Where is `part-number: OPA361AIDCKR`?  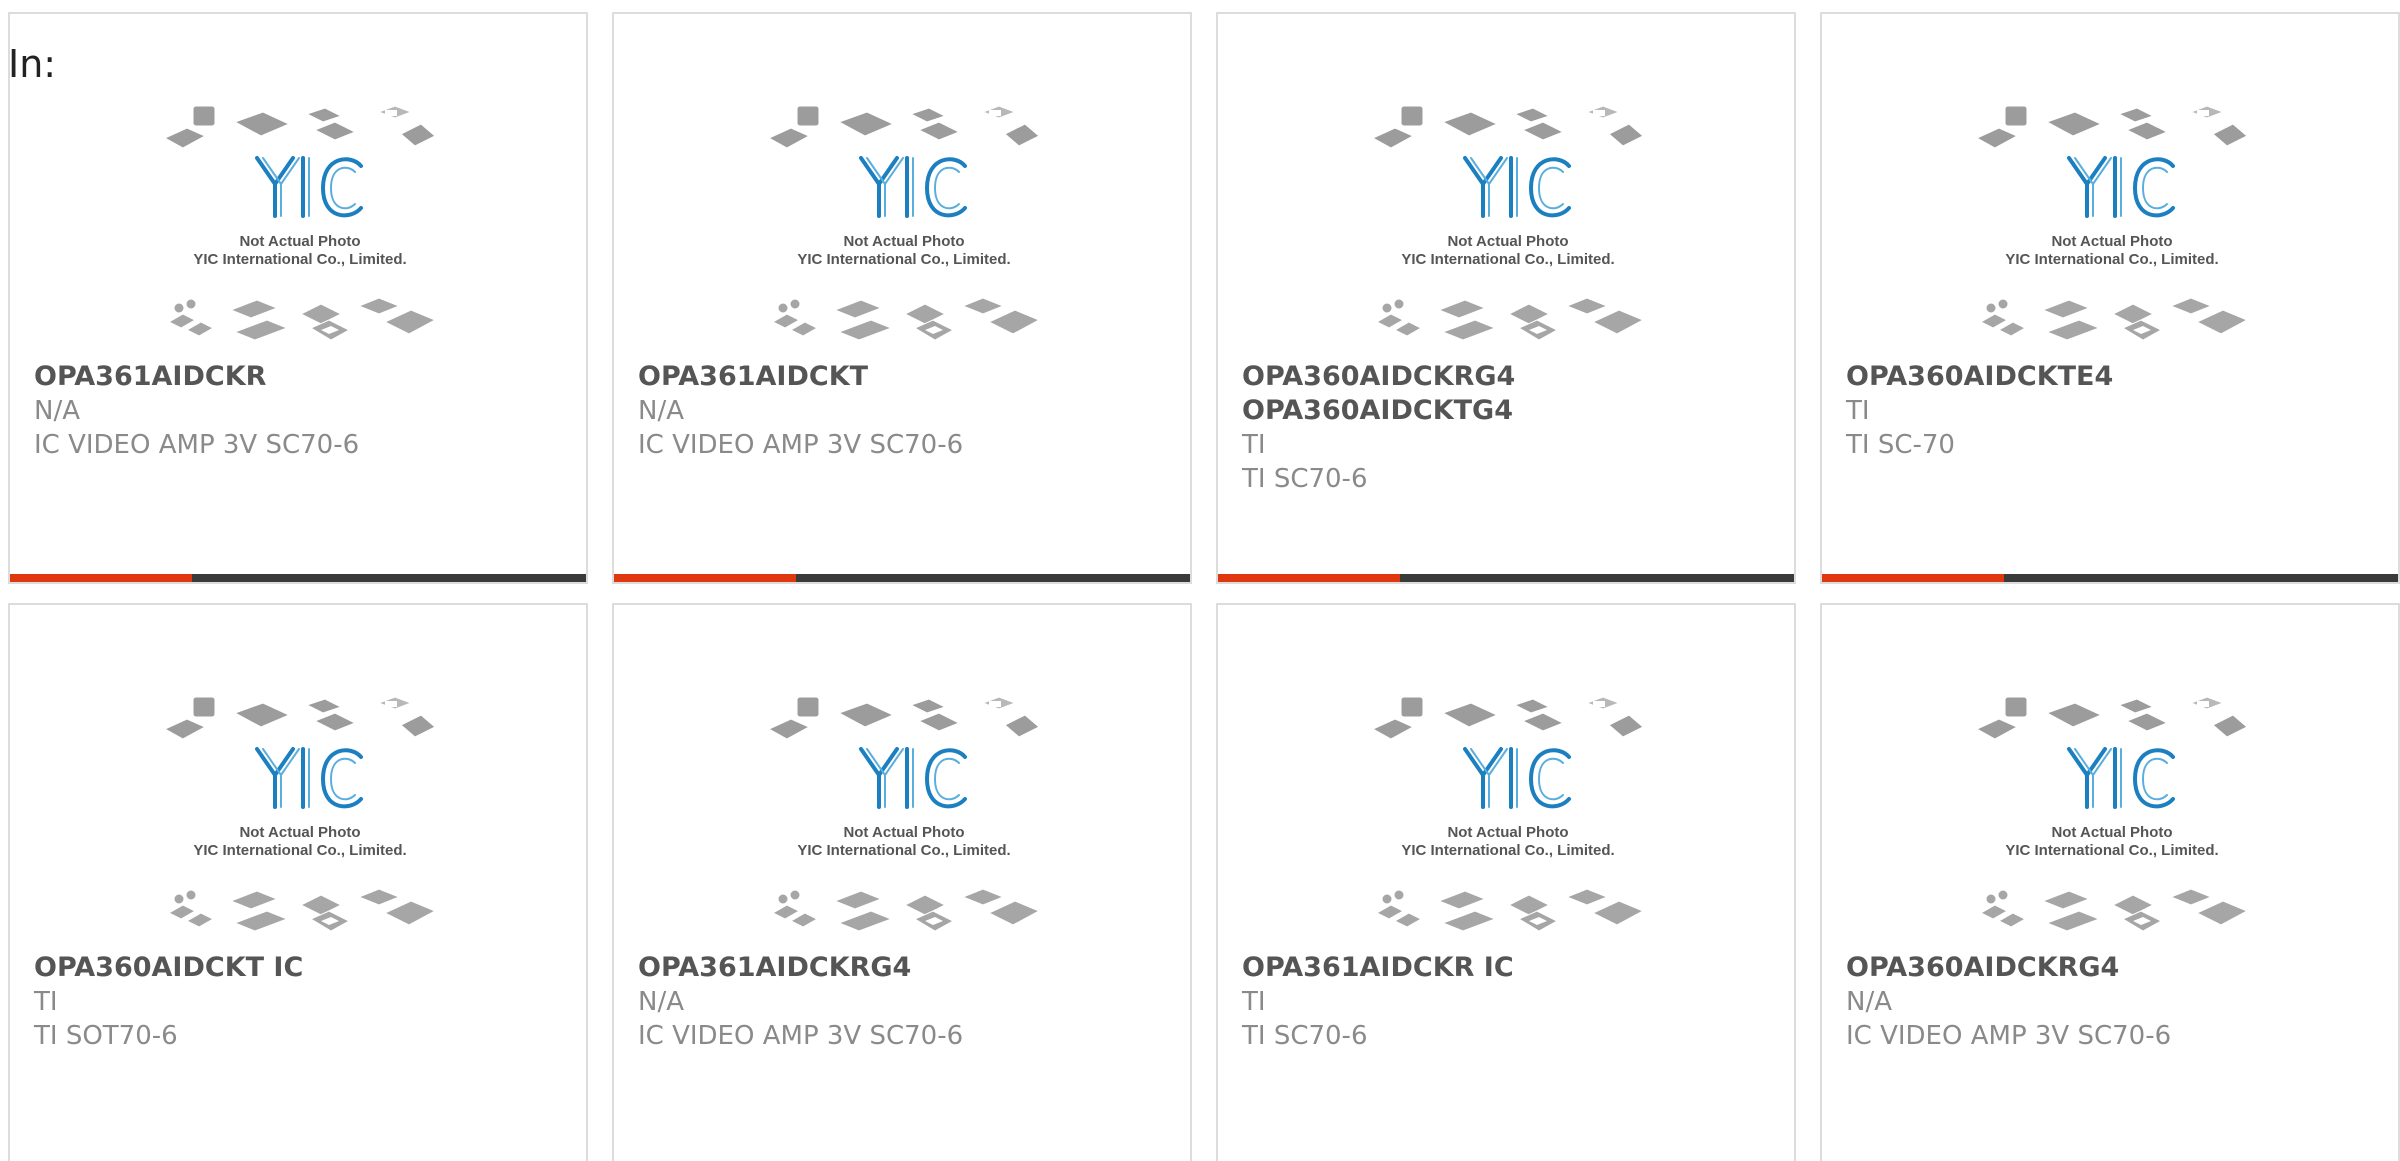 part-number: OPA361AIDCKR is located at coordinates (299, 377).